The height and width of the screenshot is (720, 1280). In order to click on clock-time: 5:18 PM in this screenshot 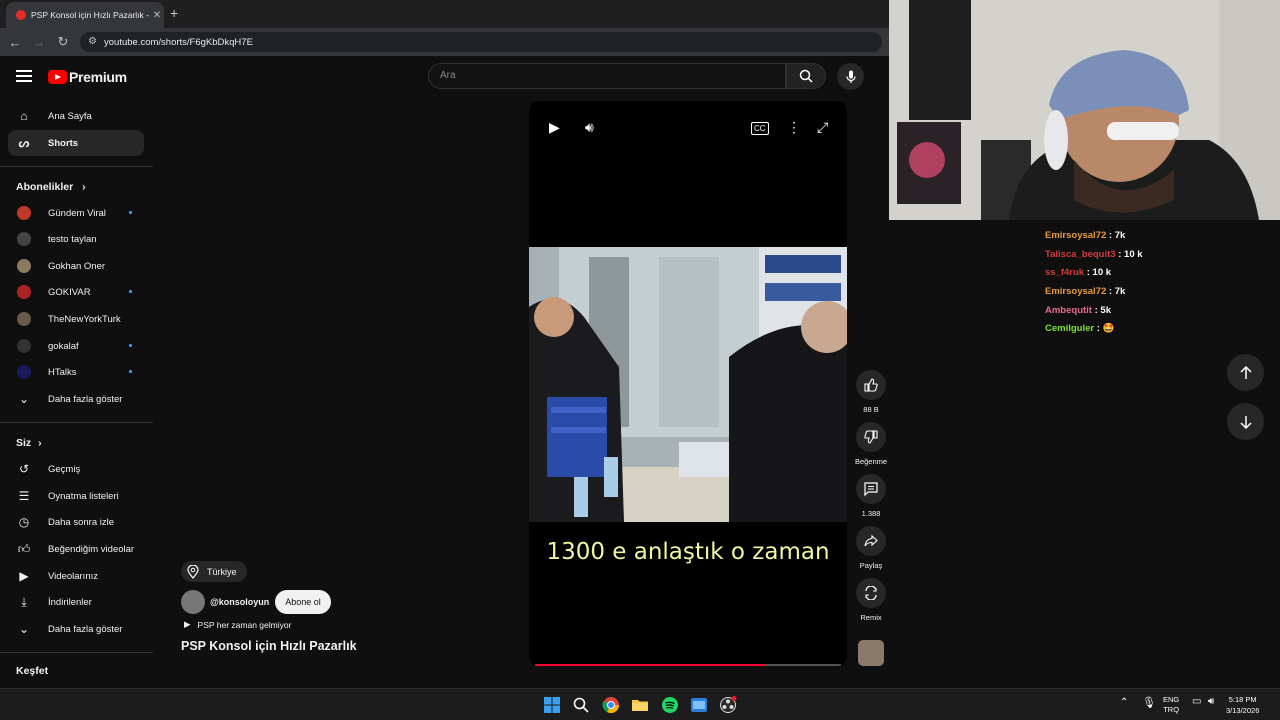, I will do `click(1242, 699)`.